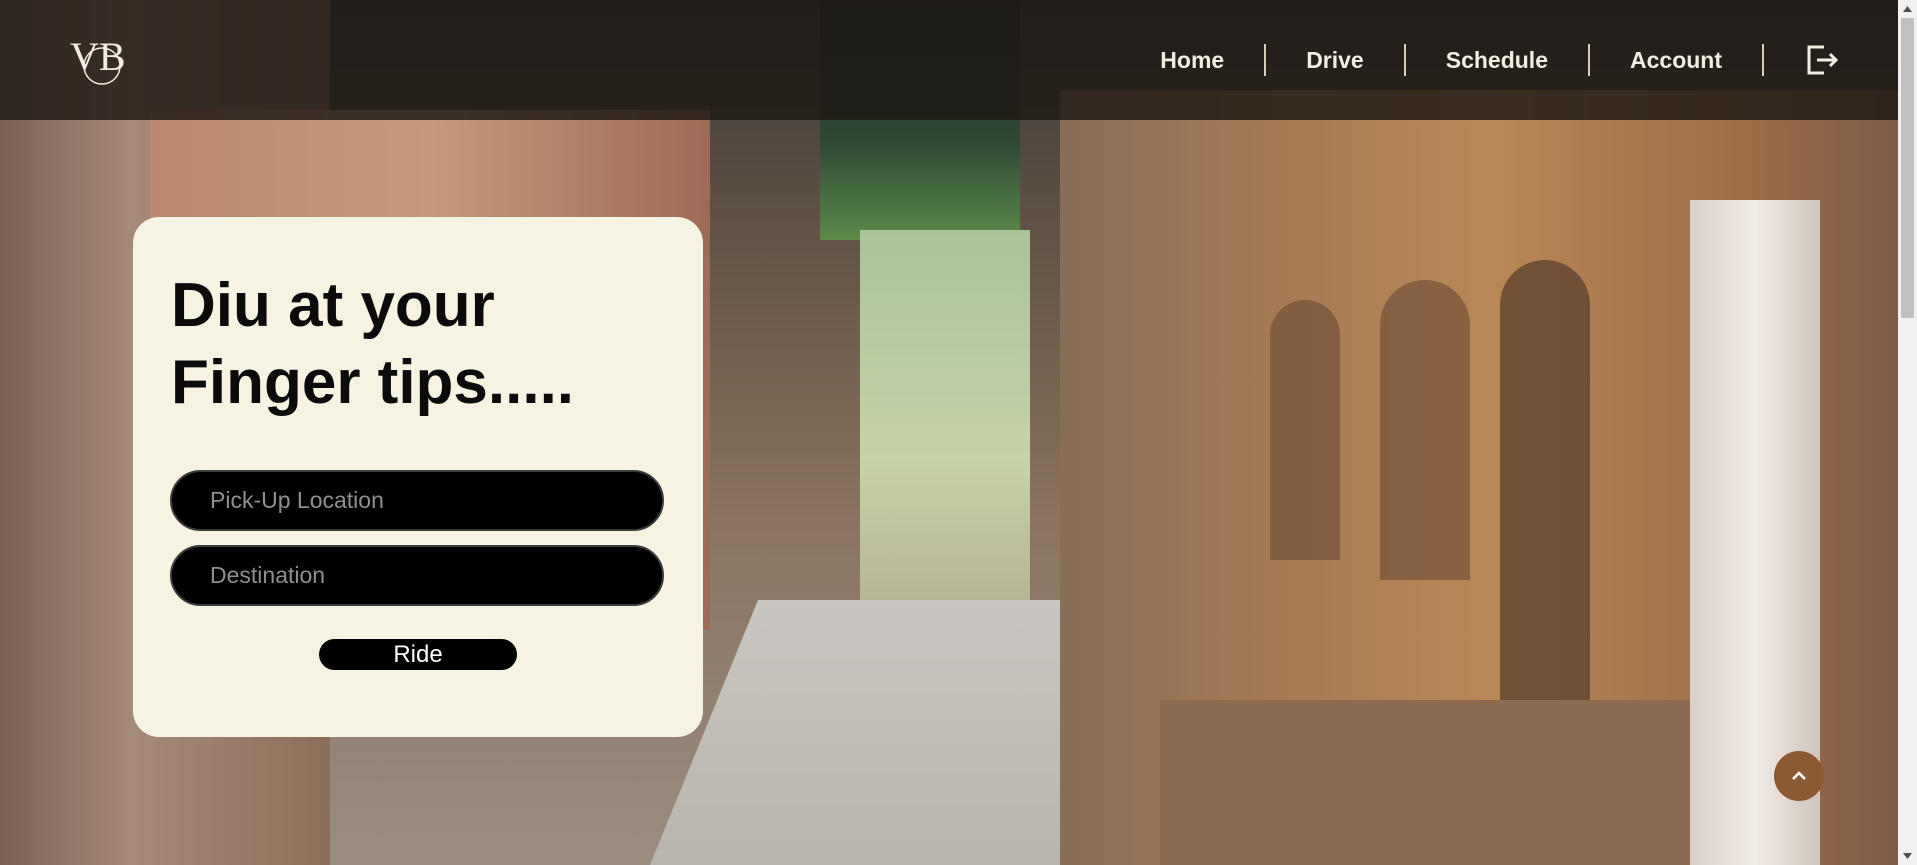  What do you see at coordinates (1907, 432) in the screenshot?
I see `vertical-scrollbar` at bounding box center [1907, 432].